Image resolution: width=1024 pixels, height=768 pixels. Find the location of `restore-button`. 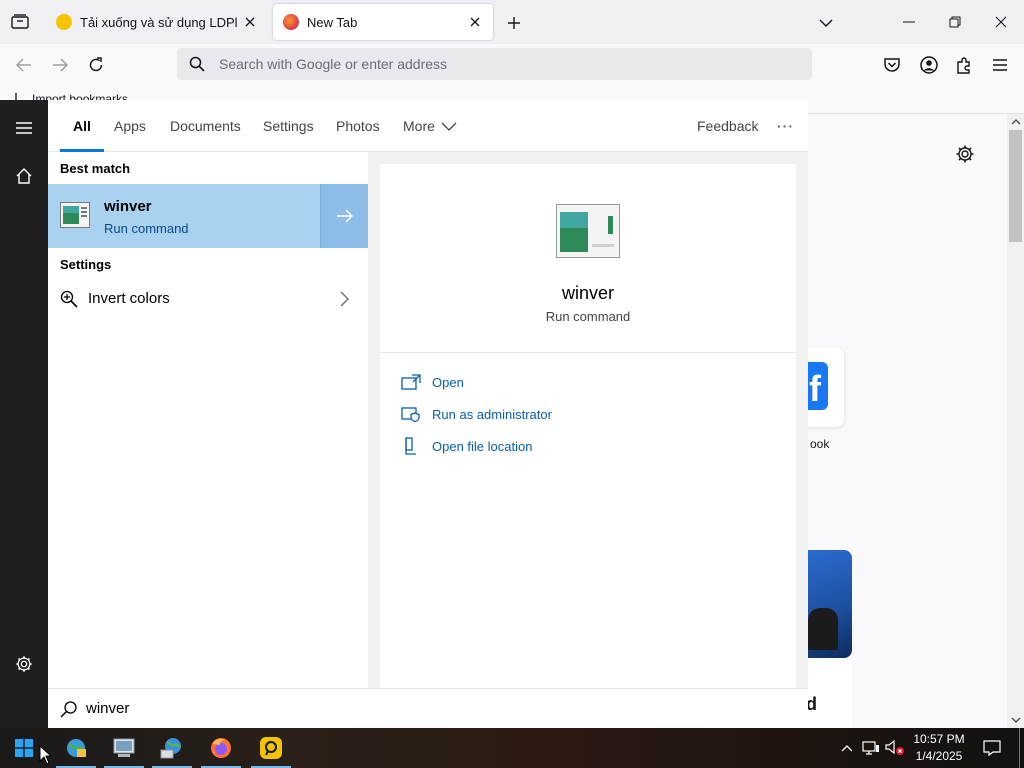

restore-button is located at coordinates (955, 22).